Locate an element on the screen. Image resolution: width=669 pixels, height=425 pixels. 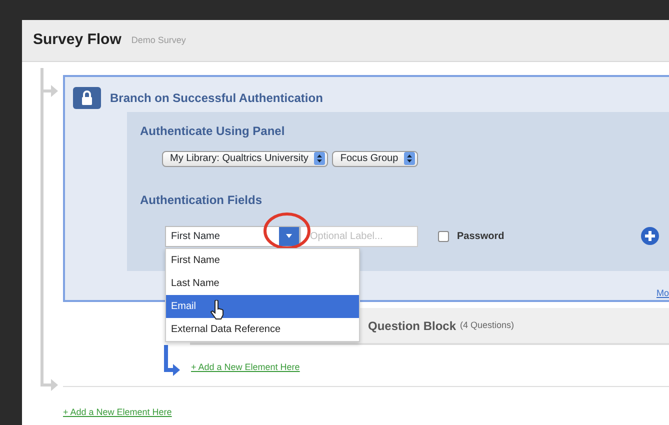
section-heading: Authentication Fields is located at coordinates (202, 200).